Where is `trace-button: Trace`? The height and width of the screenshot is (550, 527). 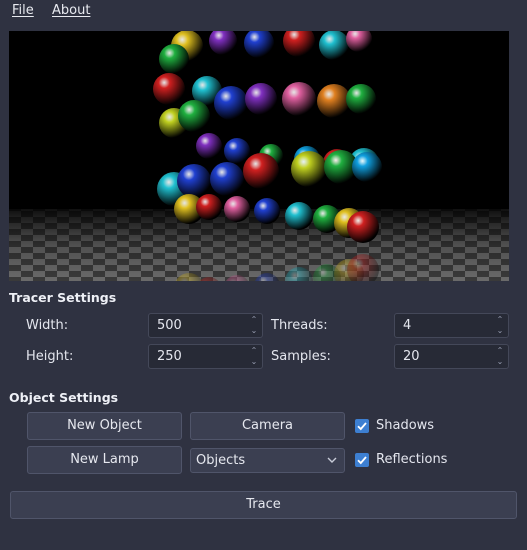 trace-button: Trace is located at coordinates (263, 505).